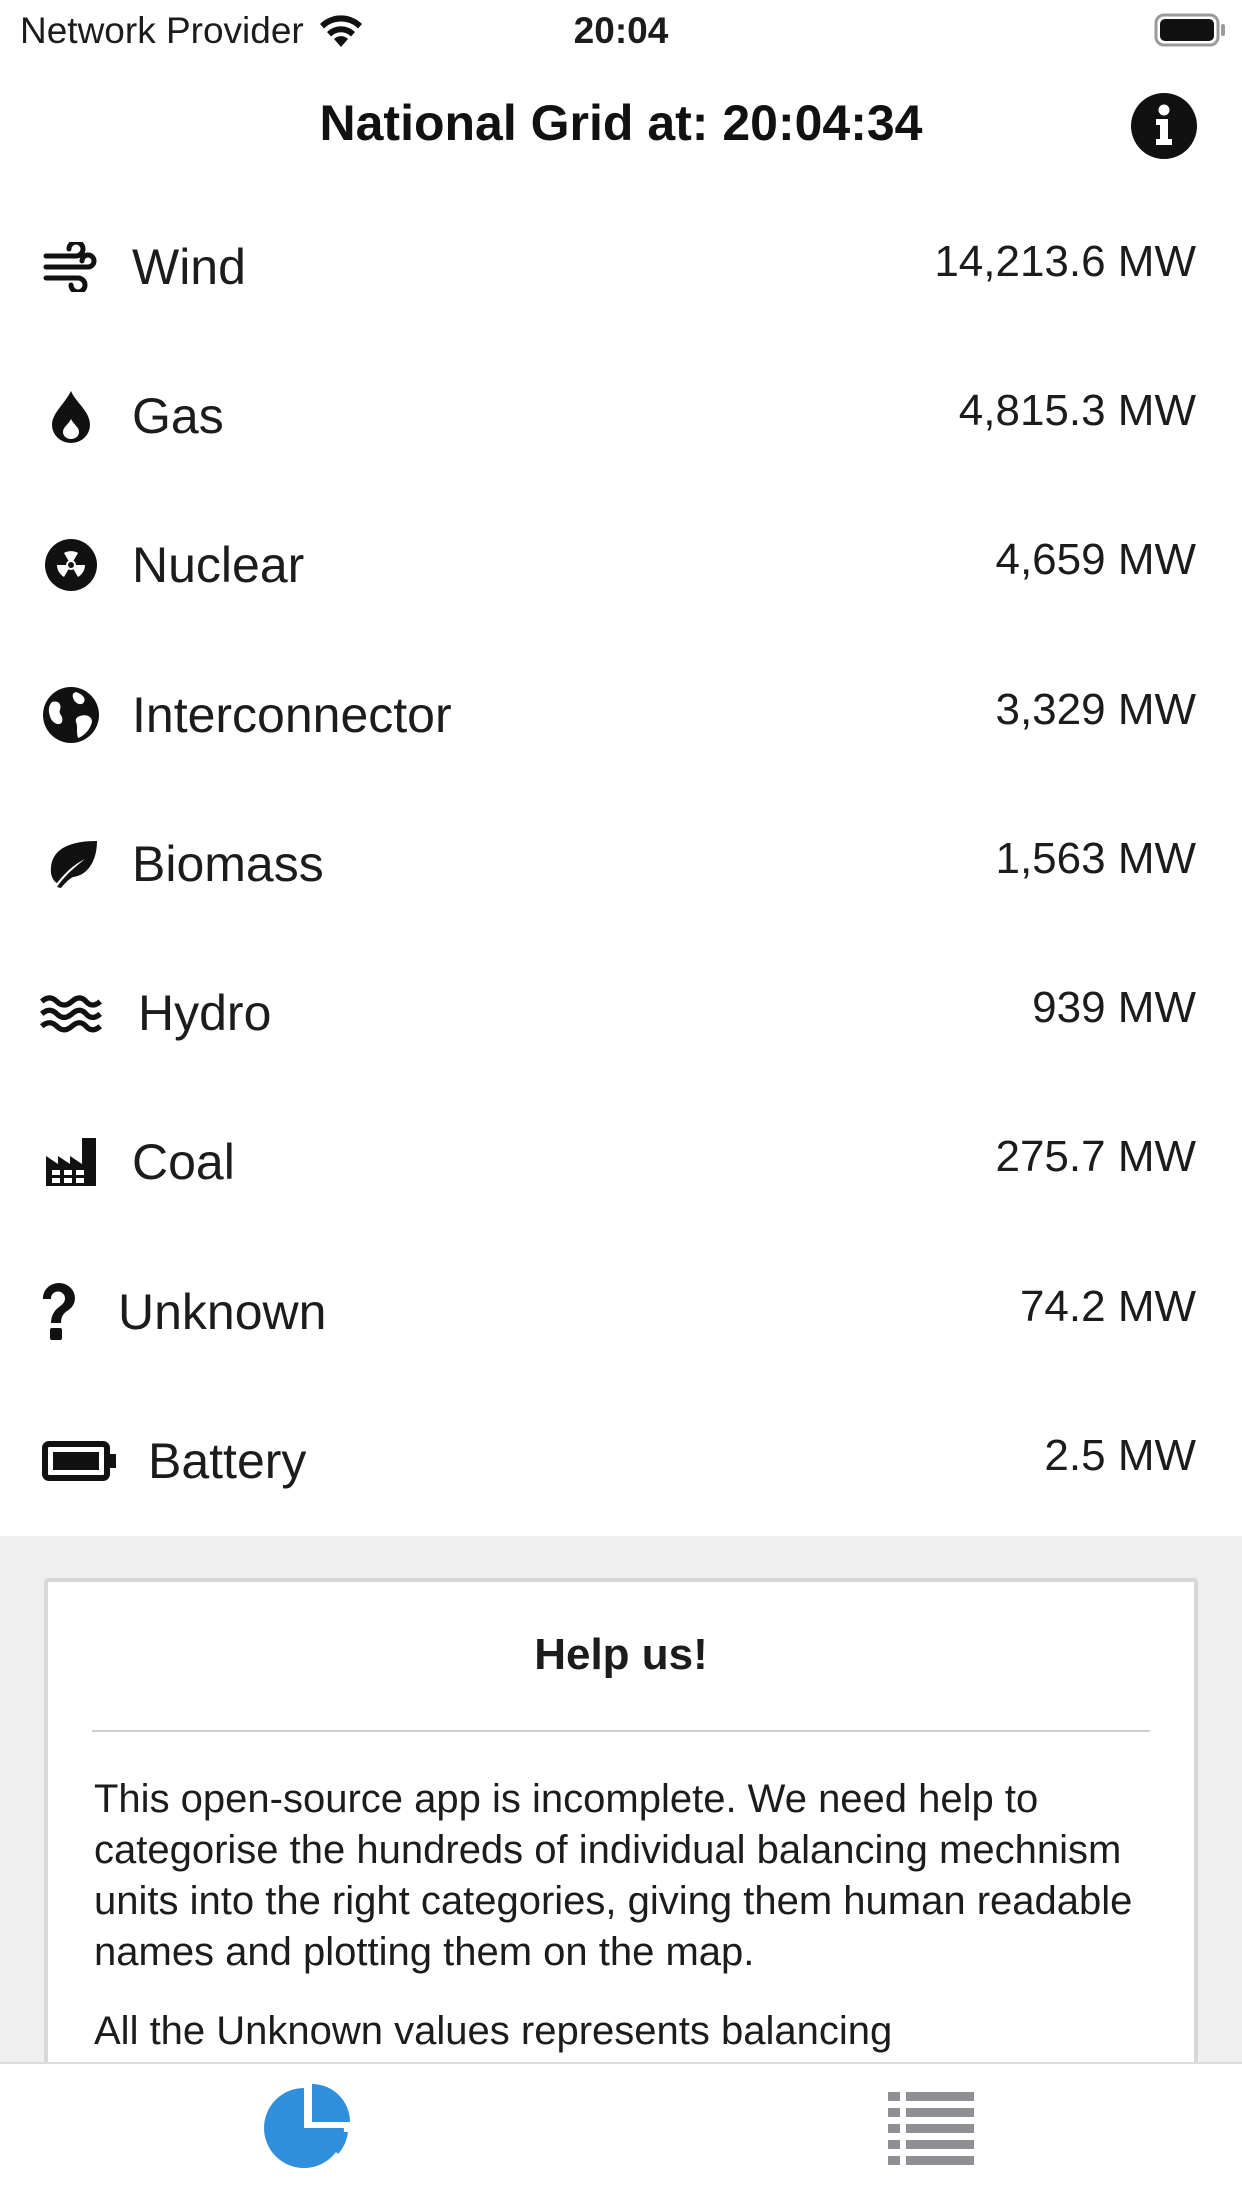 The image size is (1242, 2208). What do you see at coordinates (1164, 126) in the screenshot?
I see `info-icon` at bounding box center [1164, 126].